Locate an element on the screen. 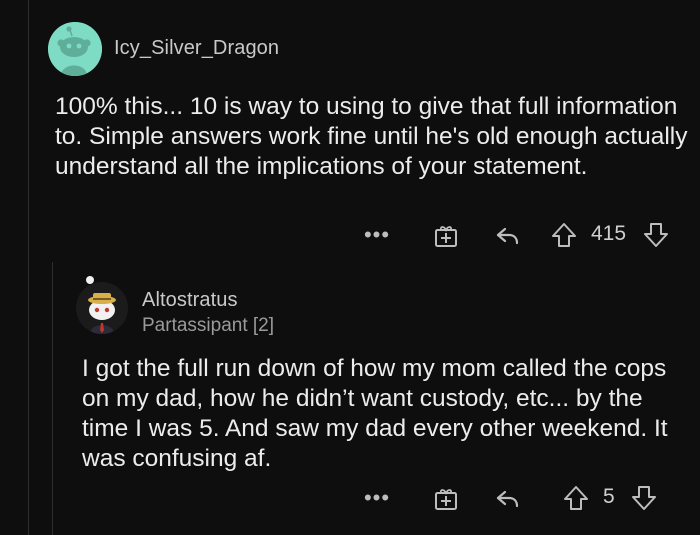 The height and width of the screenshot is (535, 700). vote-score: 415 is located at coordinates (609, 233).